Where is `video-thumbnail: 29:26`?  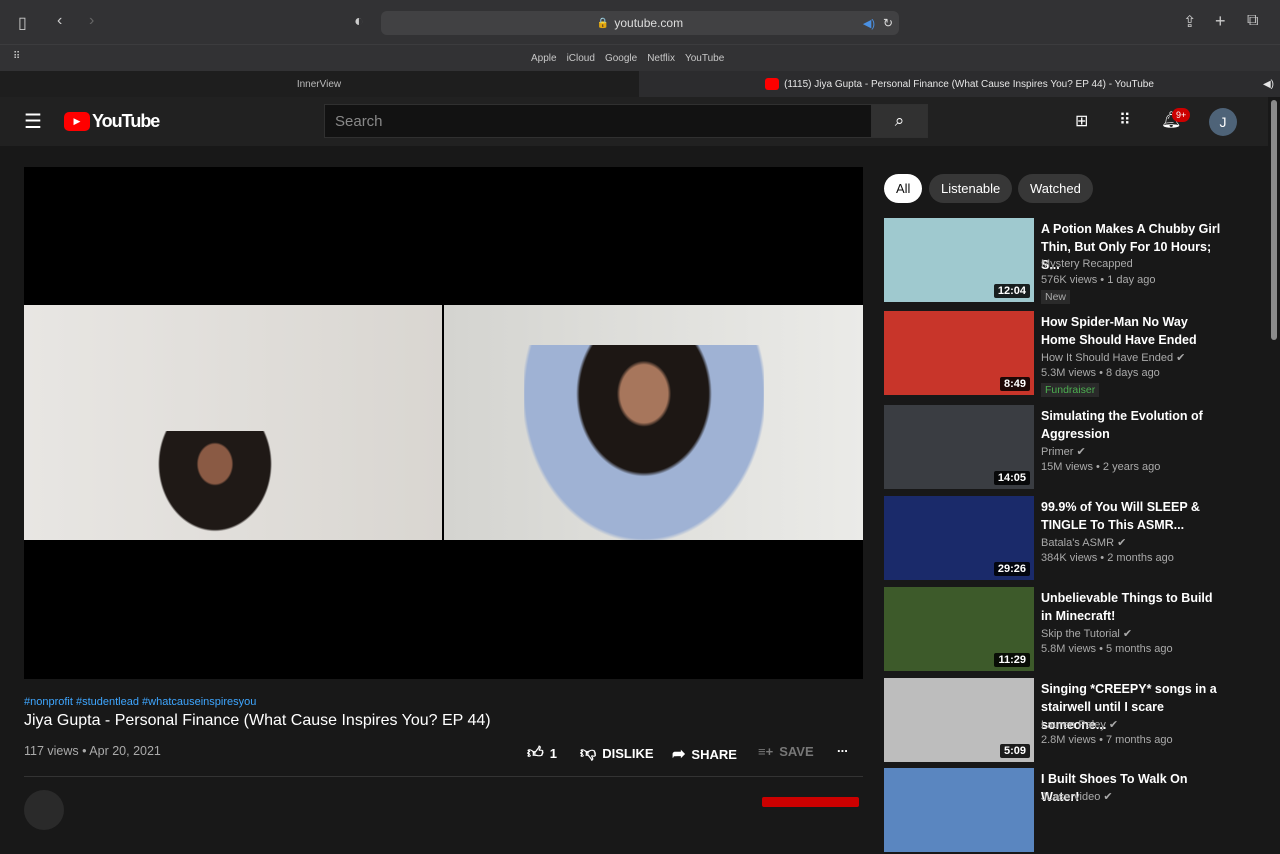 video-thumbnail: 29:26 is located at coordinates (959, 538).